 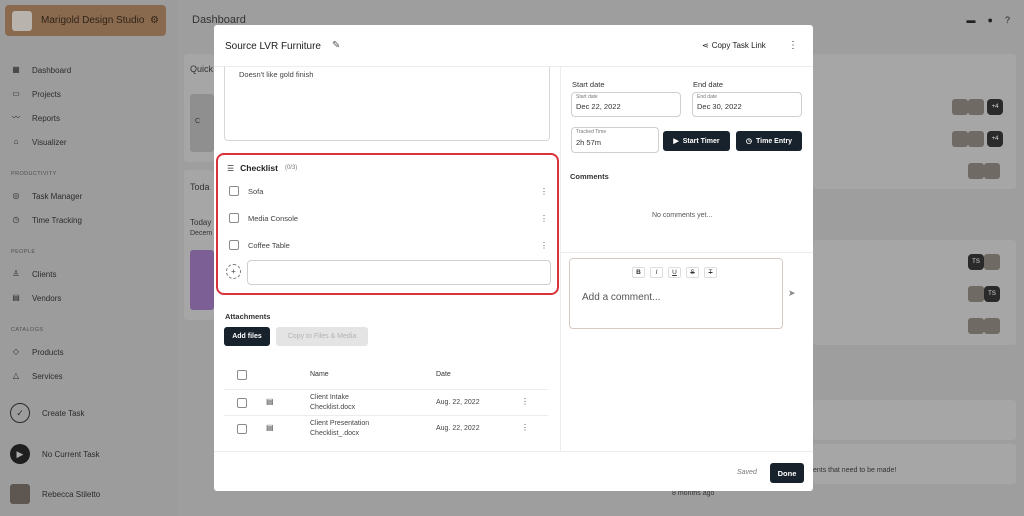 What do you see at coordinates (769, 141) in the screenshot?
I see `time-entry-button: ◷ Time Entry` at bounding box center [769, 141].